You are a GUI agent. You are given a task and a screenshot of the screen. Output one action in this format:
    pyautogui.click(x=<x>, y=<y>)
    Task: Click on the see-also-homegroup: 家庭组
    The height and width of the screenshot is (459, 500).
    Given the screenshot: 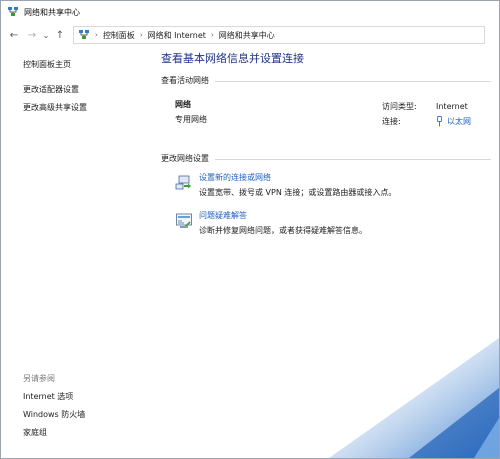 What is the action you would take?
    pyautogui.click(x=85, y=433)
    